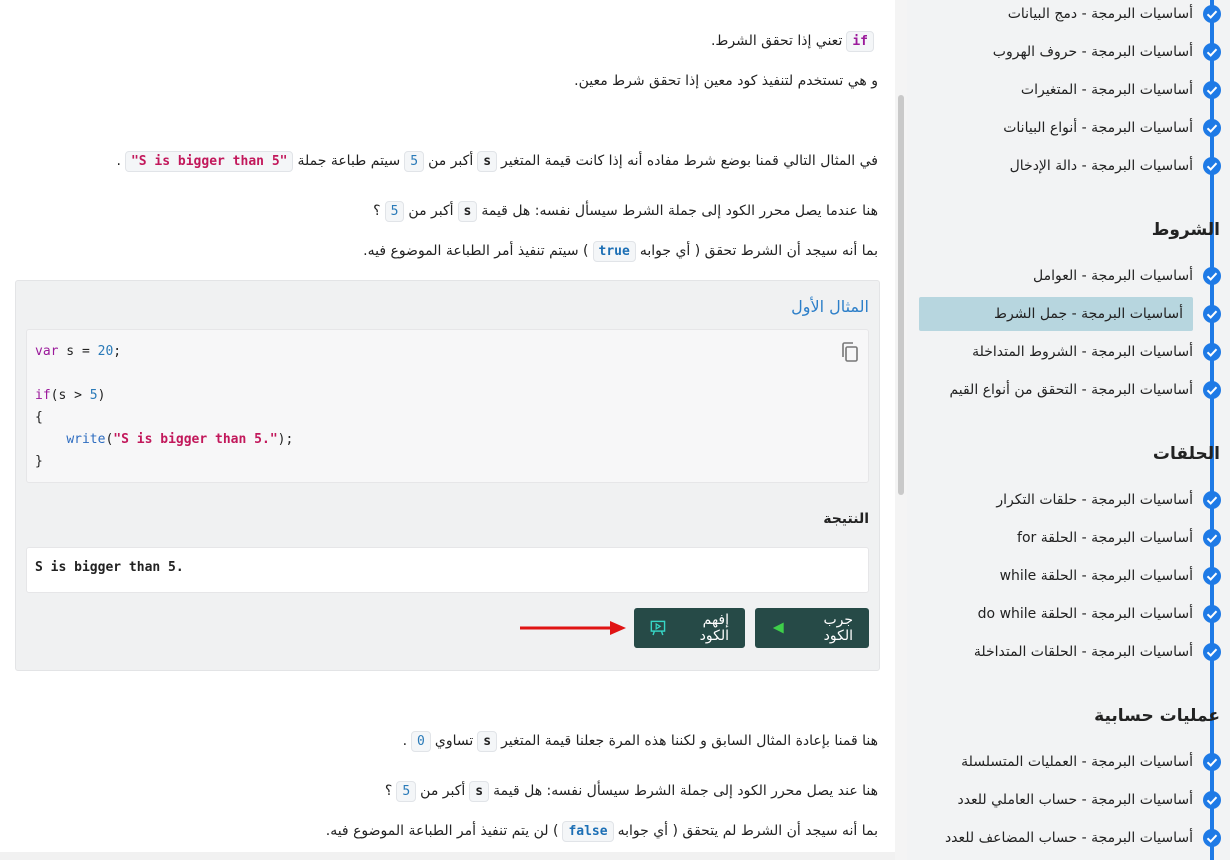  I want to click on paragraph-text: تساوي, so click(454, 741).